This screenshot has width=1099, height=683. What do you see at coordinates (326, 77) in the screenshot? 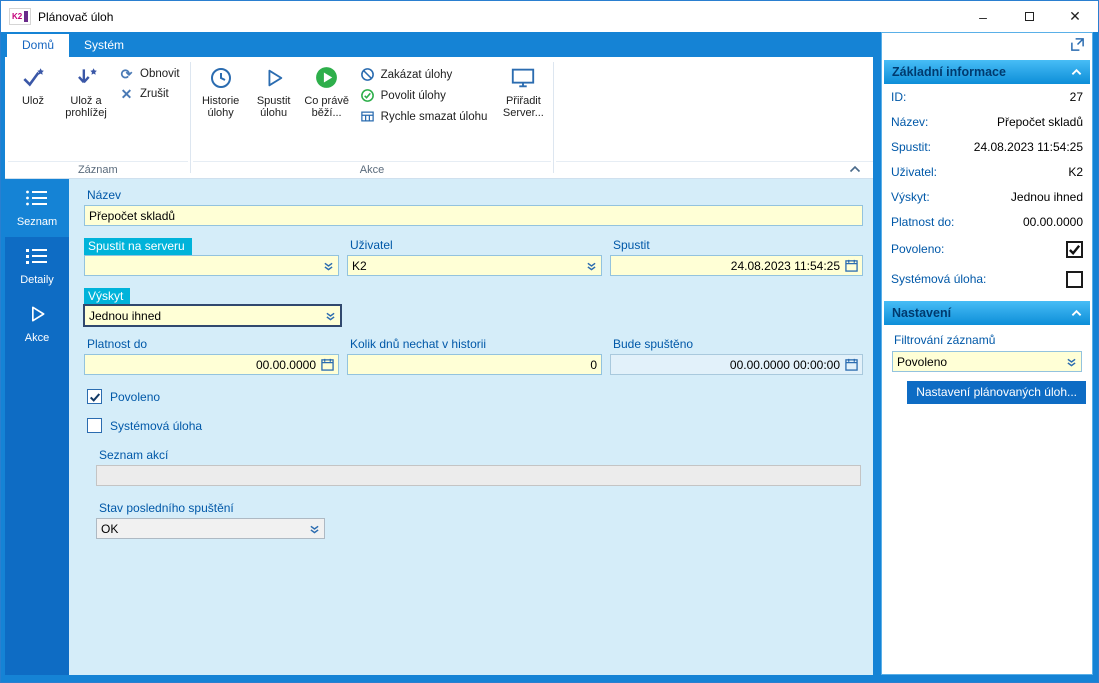
I see `play-circle-icon` at bounding box center [326, 77].